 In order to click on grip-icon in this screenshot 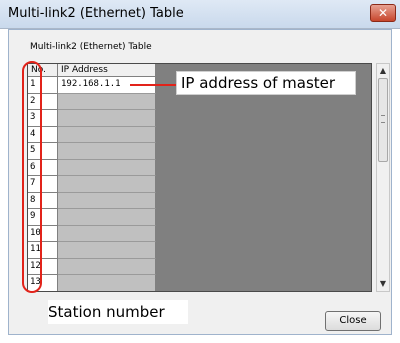, I will do `click(383, 119)`.